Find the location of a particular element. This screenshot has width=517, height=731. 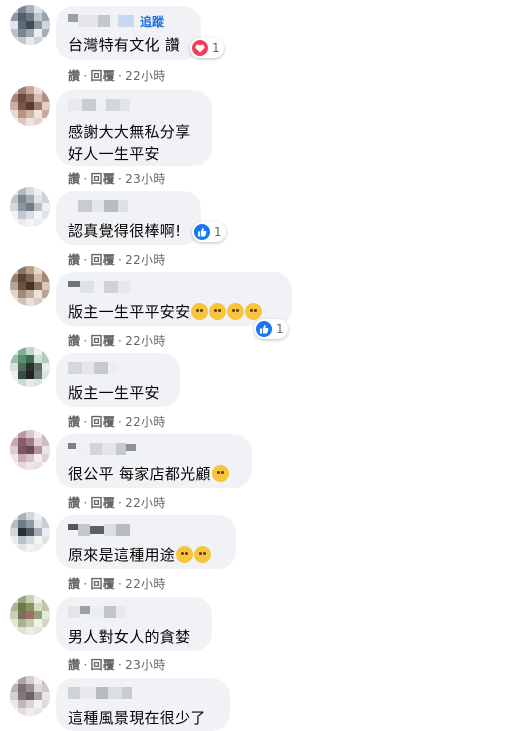

commenter-name: 追蹤 is located at coordinates (128, 21).